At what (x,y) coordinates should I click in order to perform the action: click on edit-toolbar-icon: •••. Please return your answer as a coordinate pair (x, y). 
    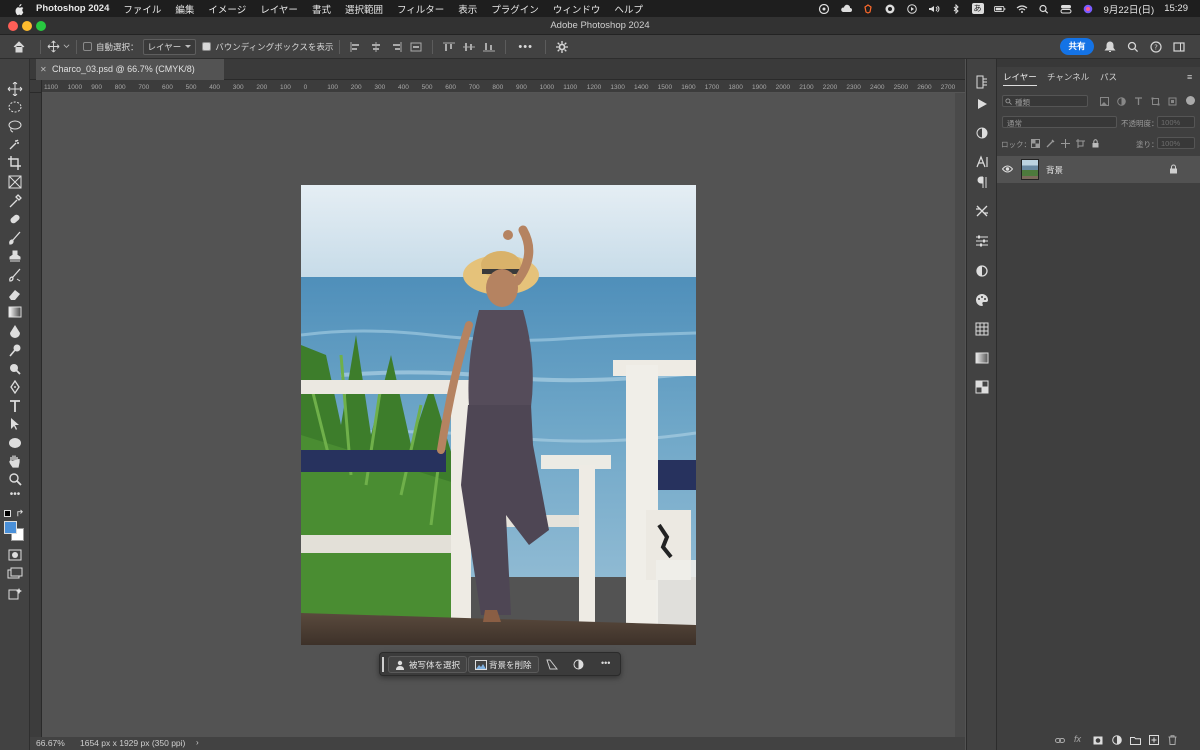
    Looking at the image, I should click on (15, 496).